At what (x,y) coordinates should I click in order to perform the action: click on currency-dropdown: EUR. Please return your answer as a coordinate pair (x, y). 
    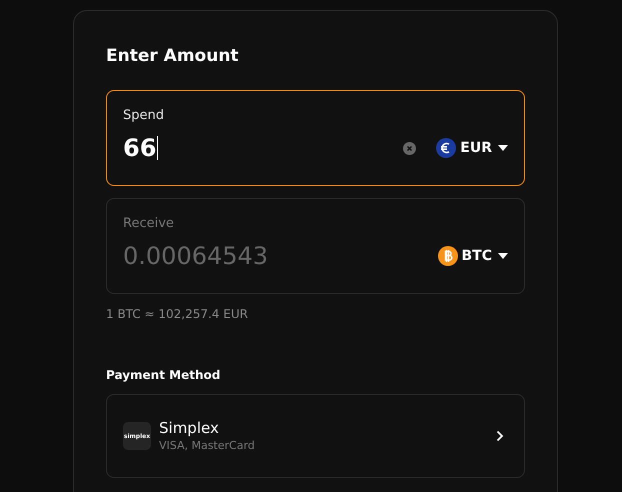
    Looking at the image, I should click on (472, 148).